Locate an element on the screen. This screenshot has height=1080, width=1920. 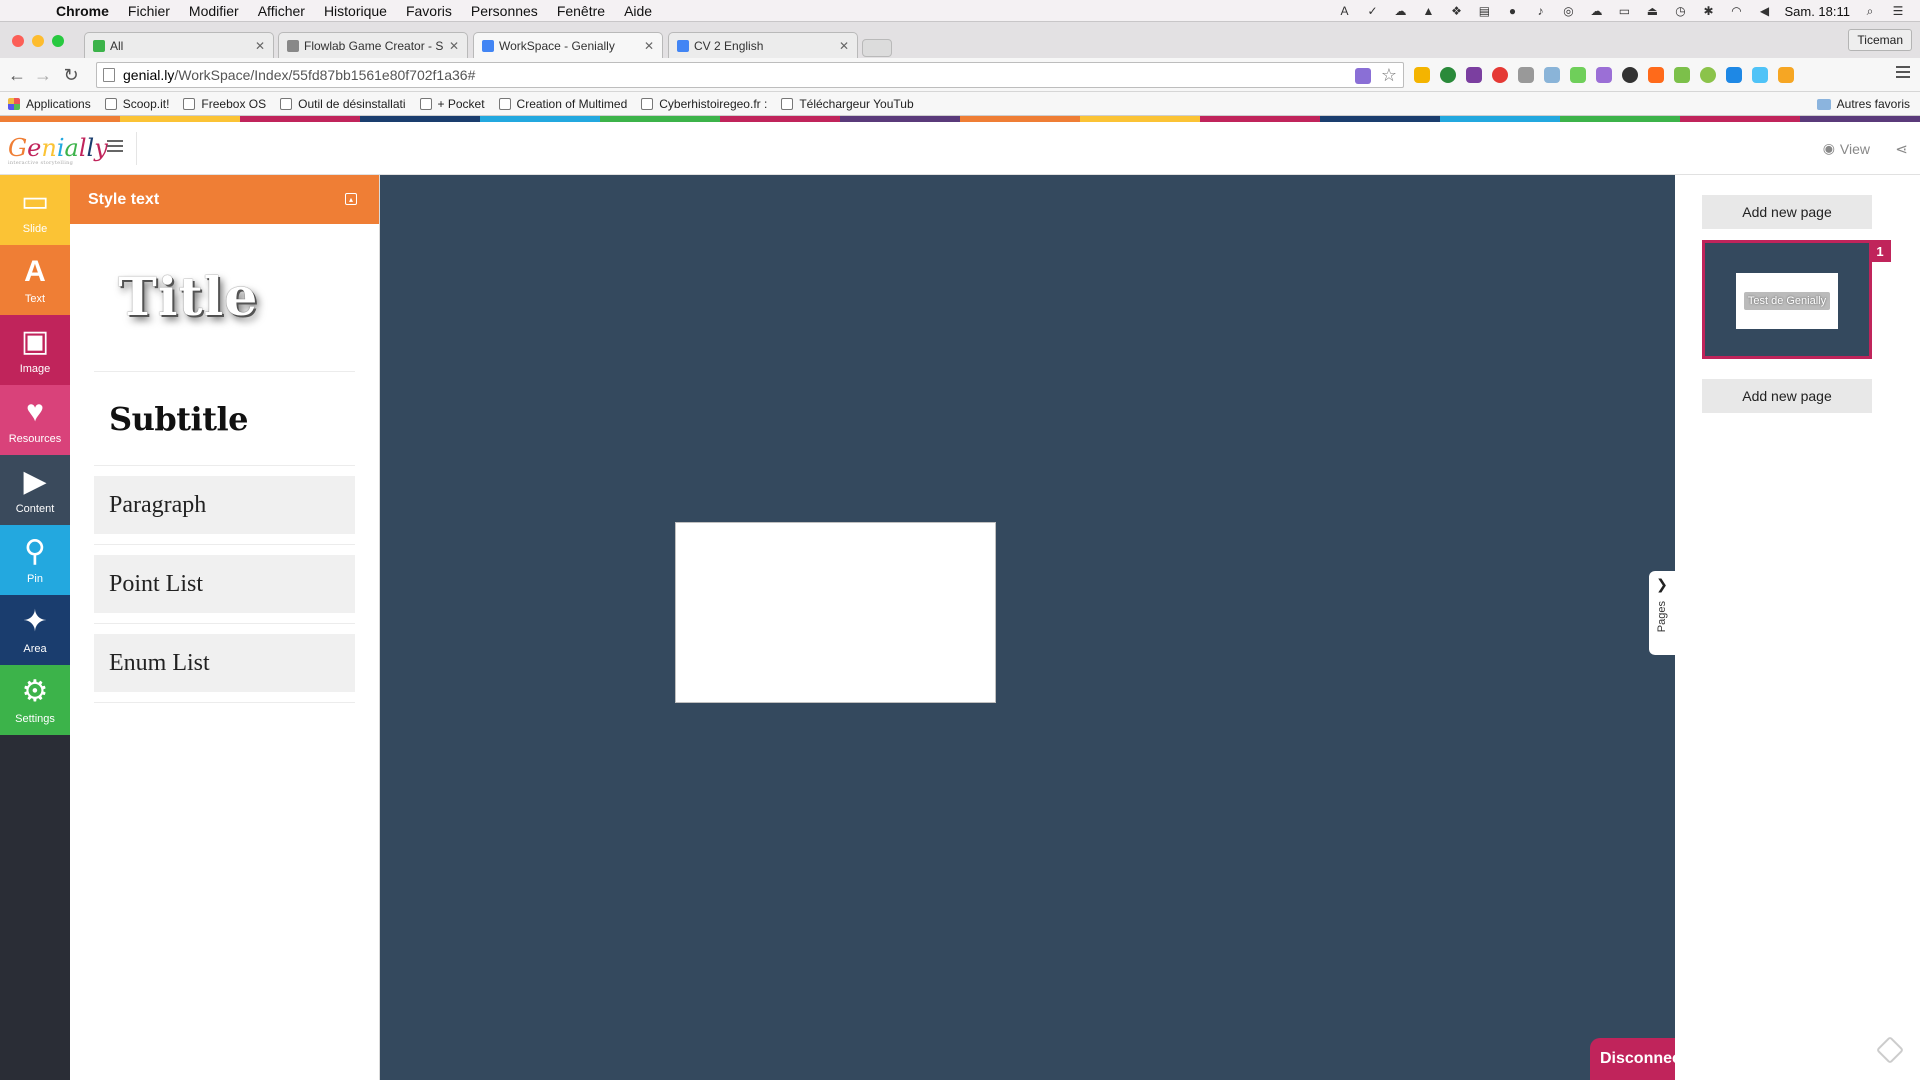
bookmark-outil: Outil de désinstallati is located at coordinates (343, 104).